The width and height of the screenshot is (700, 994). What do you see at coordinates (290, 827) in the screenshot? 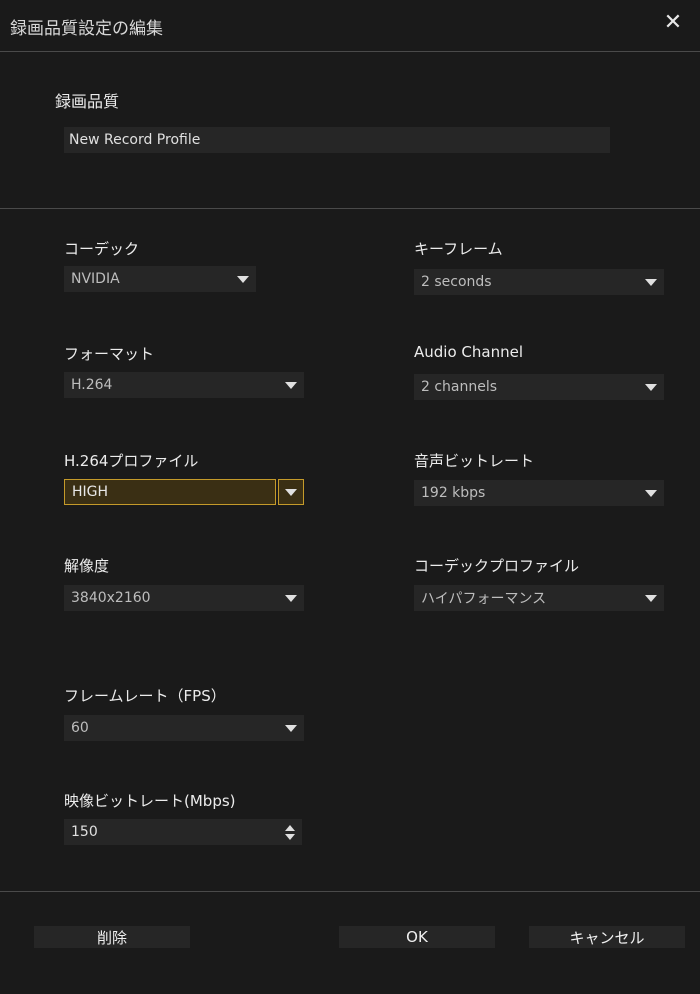
I see `increment-icon` at bounding box center [290, 827].